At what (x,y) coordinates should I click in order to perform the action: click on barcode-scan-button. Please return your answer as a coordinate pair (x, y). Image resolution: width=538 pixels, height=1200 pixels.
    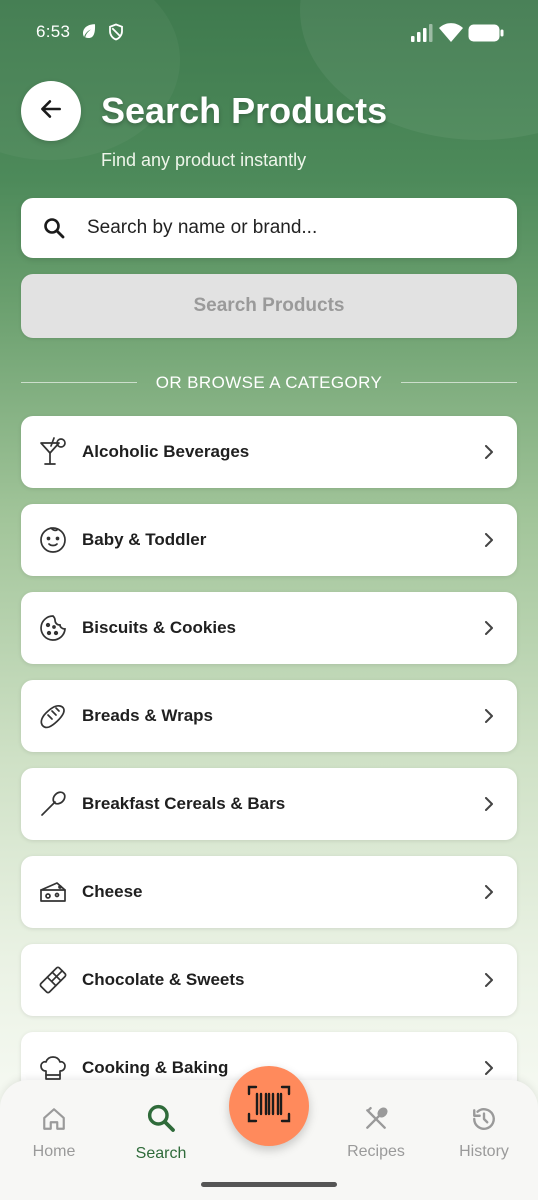
    Looking at the image, I should click on (269, 1106).